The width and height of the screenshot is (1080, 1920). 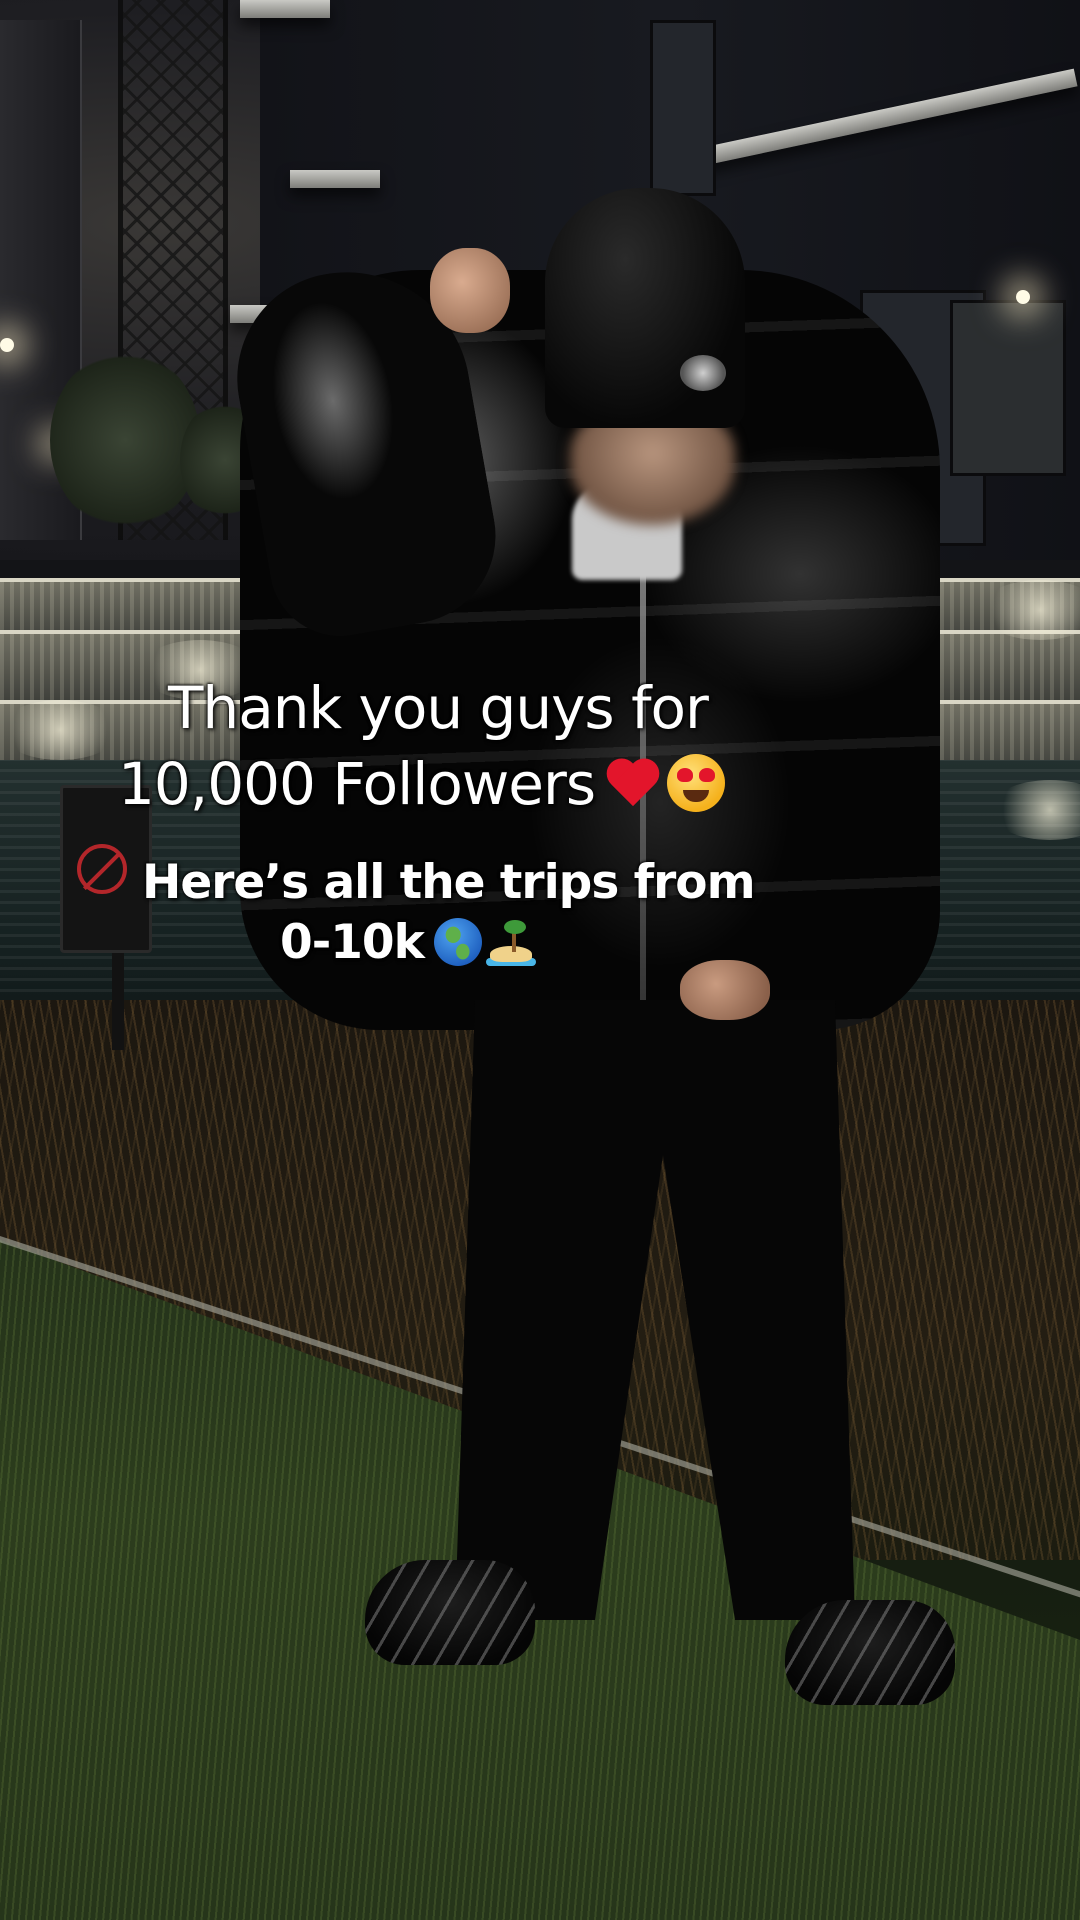 What do you see at coordinates (438, 708) in the screenshot?
I see `caption-title-line-1: Thank you guys for` at bounding box center [438, 708].